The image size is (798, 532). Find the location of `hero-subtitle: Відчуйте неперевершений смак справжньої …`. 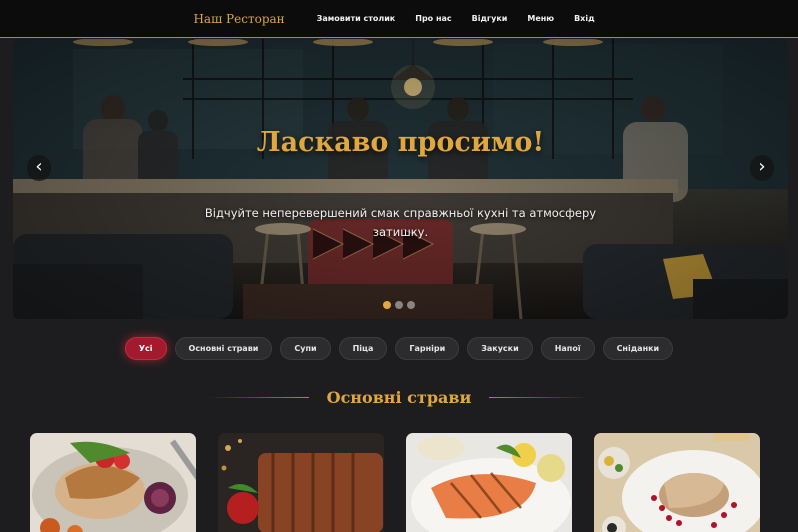

hero-subtitle: Відчуйте неперевершений смак справжньої … is located at coordinates (400, 222).